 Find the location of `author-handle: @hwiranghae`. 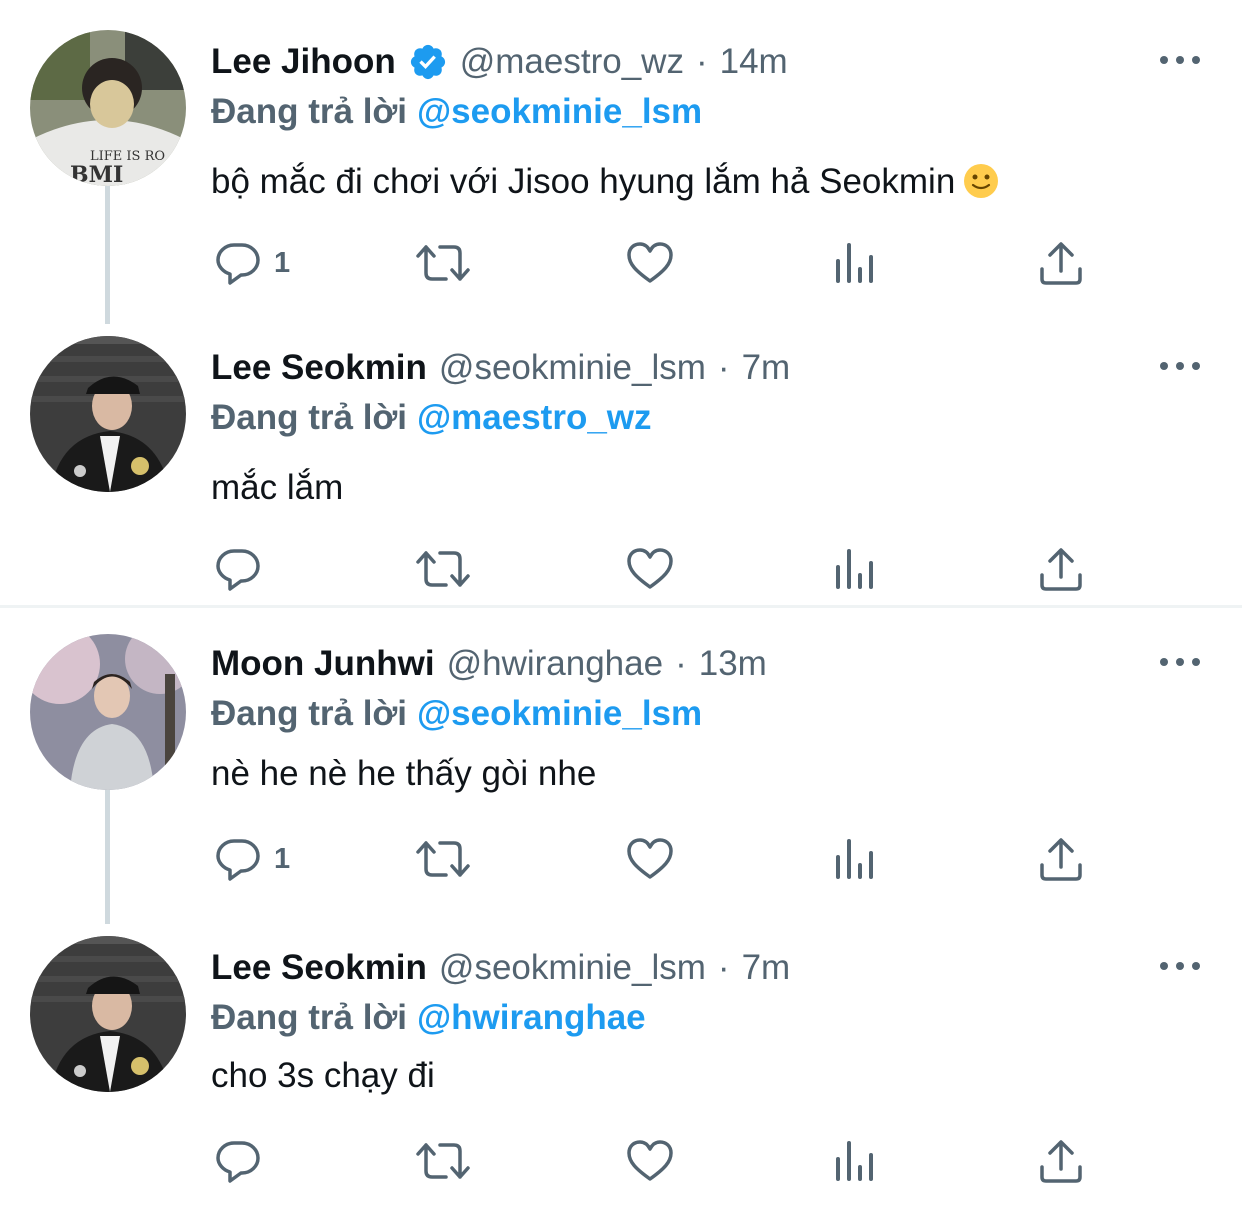

author-handle: @hwiranghae is located at coordinates (555, 664).